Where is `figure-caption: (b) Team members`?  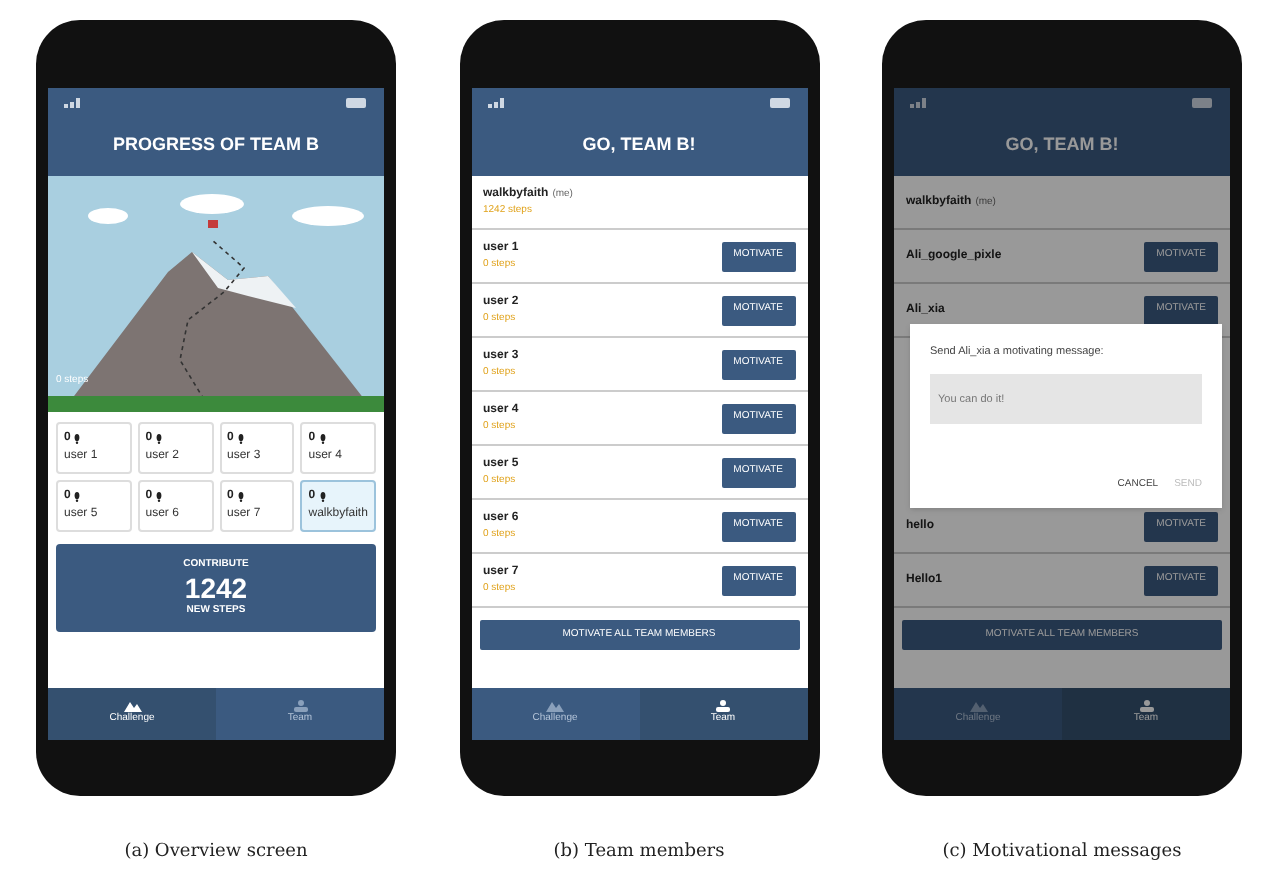
figure-caption: (b) Team members is located at coordinates (639, 853).